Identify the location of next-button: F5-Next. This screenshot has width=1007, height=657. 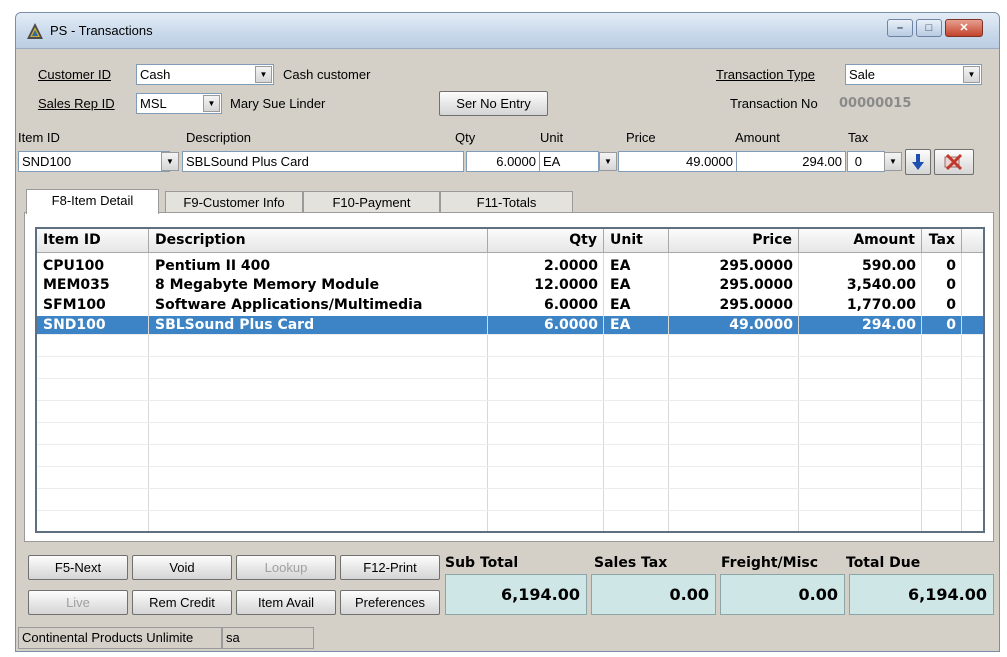
(78, 567).